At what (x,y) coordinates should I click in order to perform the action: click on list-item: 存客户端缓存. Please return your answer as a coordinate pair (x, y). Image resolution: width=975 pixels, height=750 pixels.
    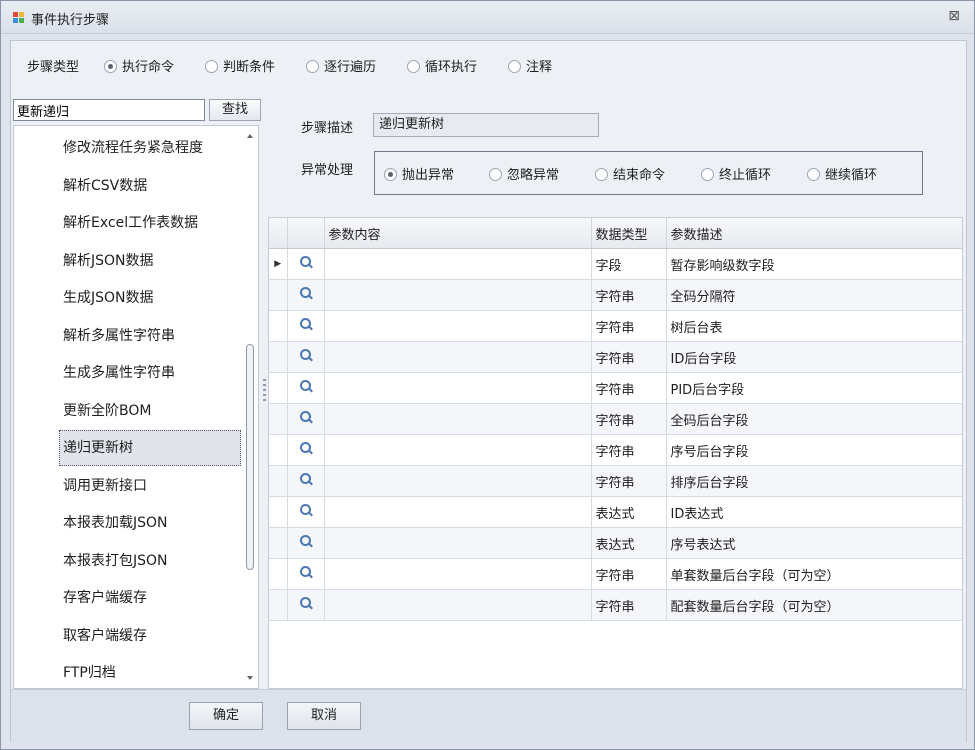
    Looking at the image, I should click on (150, 598).